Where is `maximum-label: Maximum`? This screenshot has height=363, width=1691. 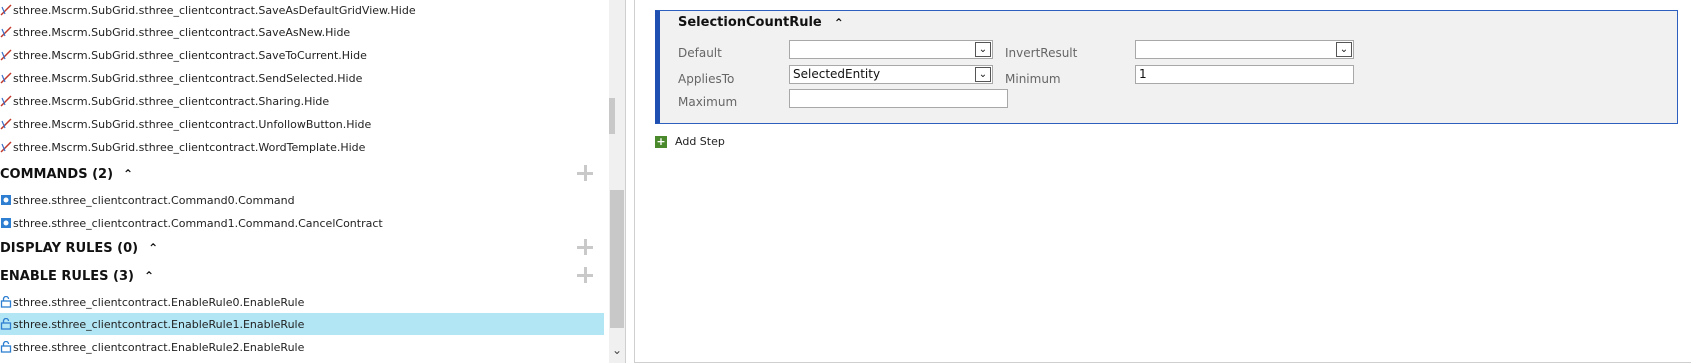
maximum-label: Maximum is located at coordinates (708, 102).